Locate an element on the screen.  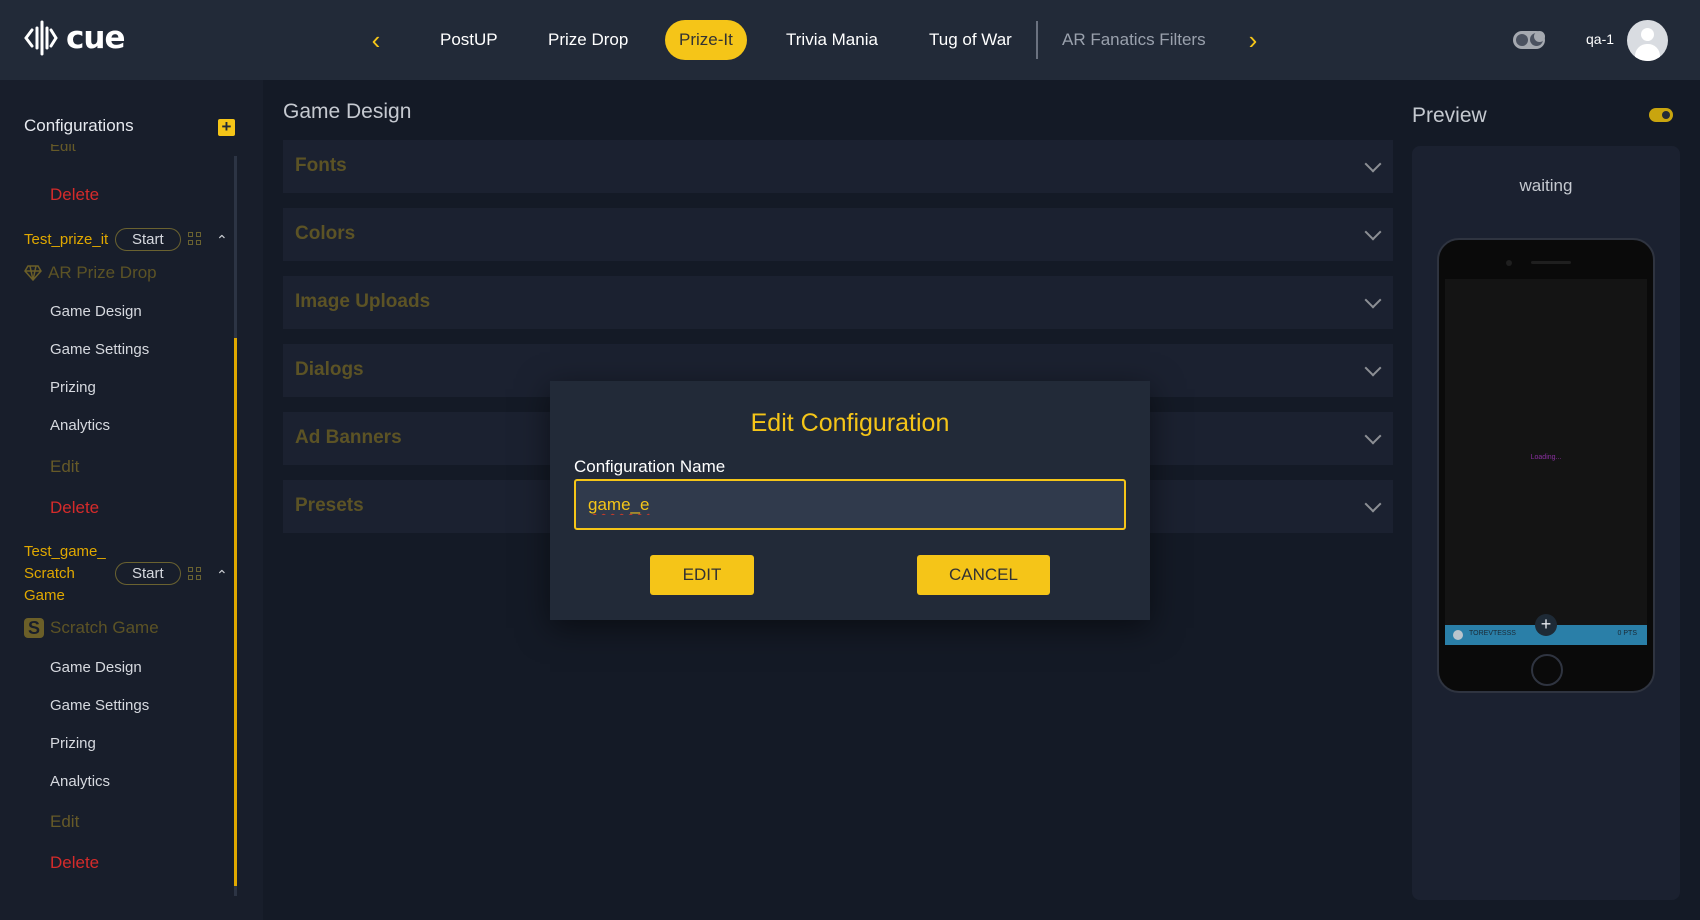
tab-ar-fanatics-filters: AR Fanatics Filters is located at coordinates (1134, 40).